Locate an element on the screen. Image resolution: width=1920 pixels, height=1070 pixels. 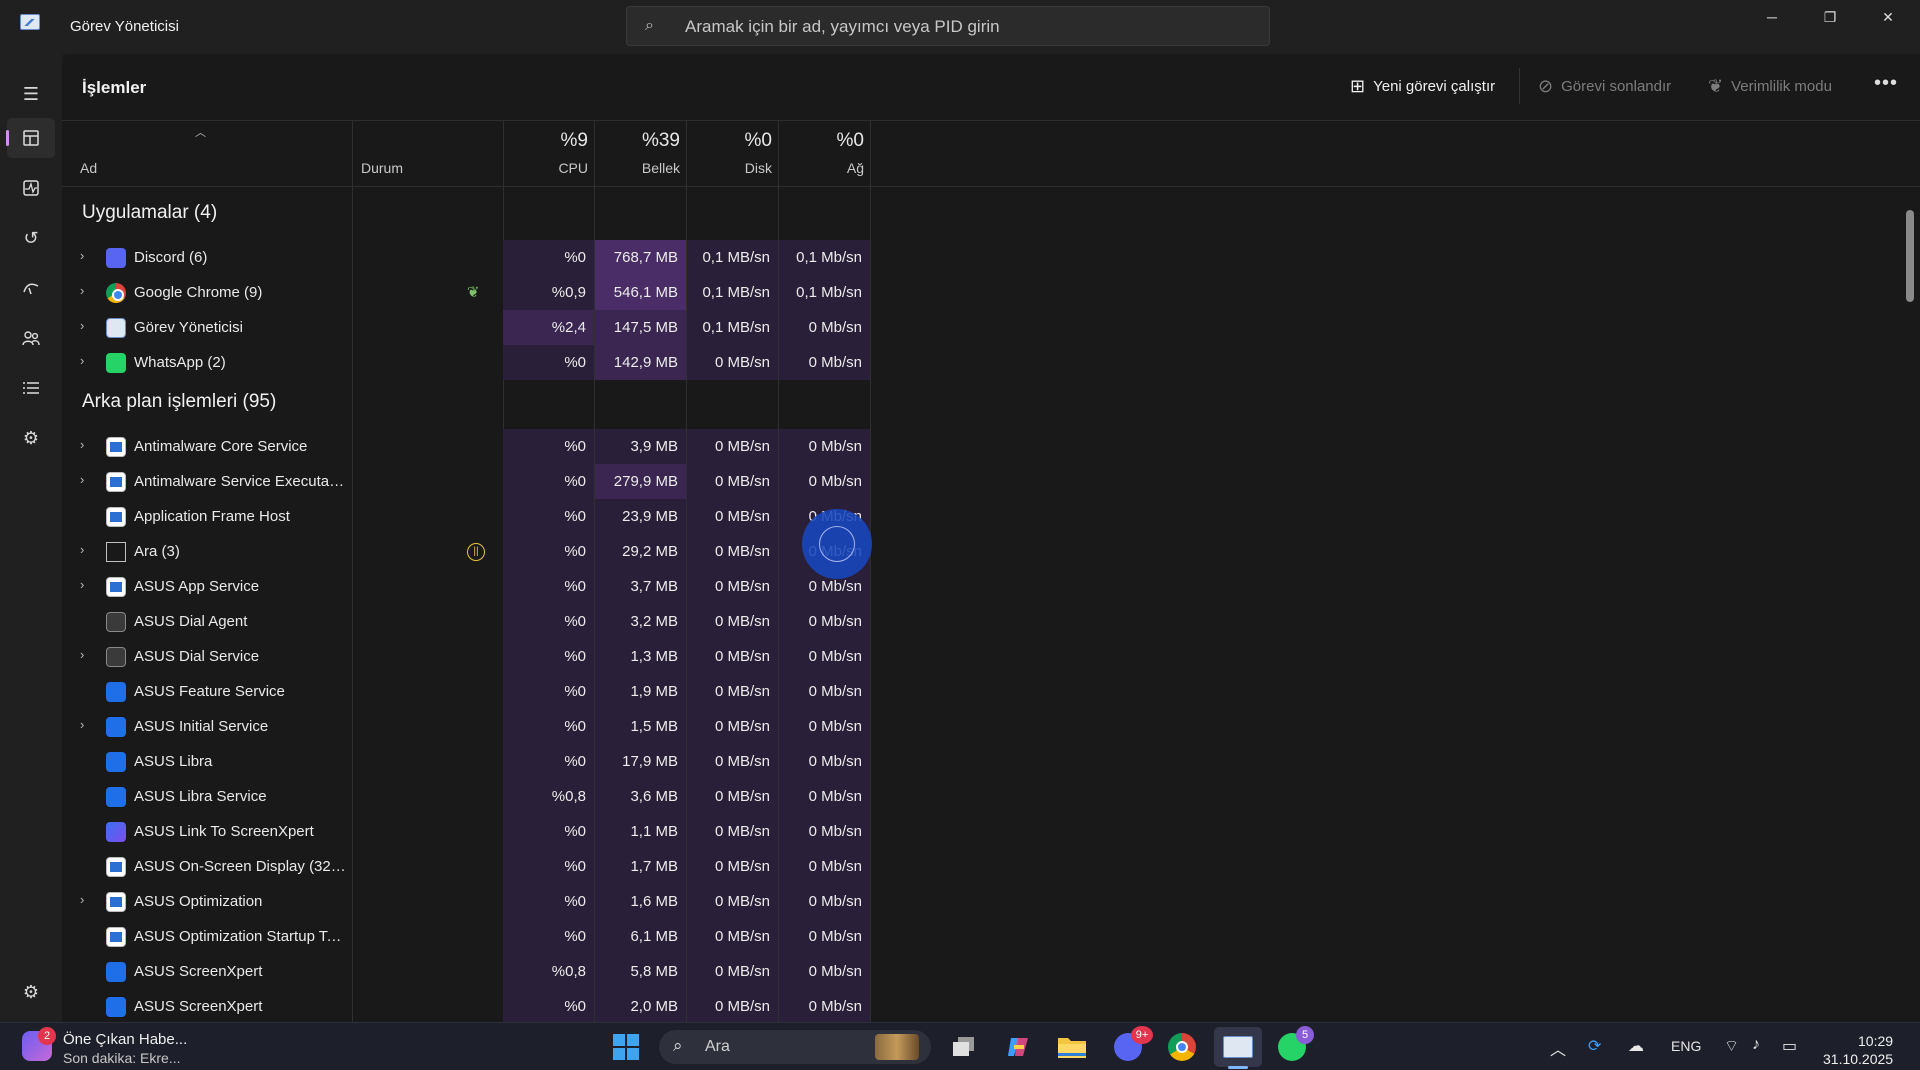
process-name: ASUS App Service is located at coordinates (197, 586).